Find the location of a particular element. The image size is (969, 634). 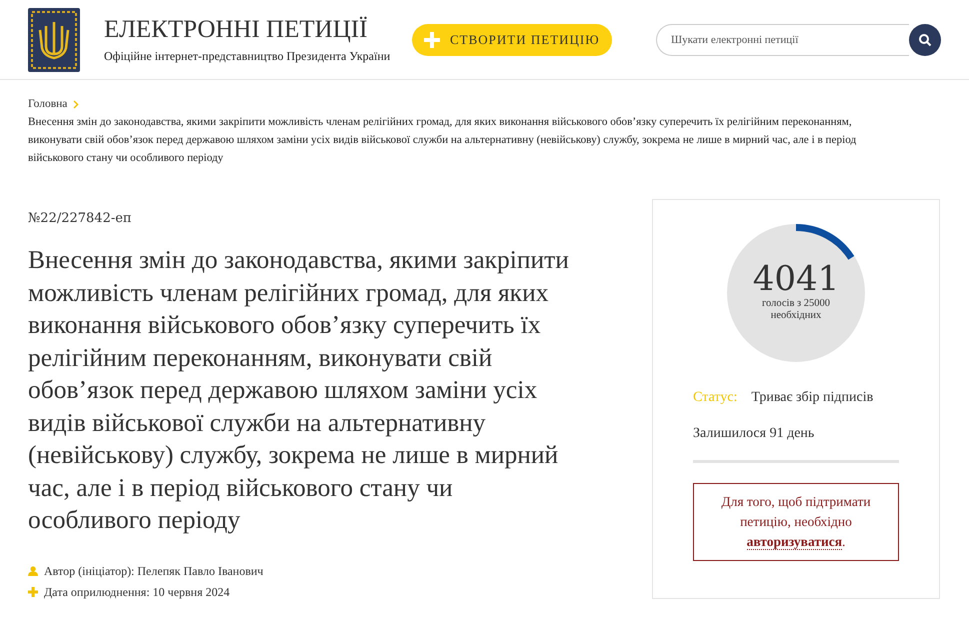

site-title: ЕЛЕКТРОННІ ПЕТИЦІЇ is located at coordinates (236, 30).